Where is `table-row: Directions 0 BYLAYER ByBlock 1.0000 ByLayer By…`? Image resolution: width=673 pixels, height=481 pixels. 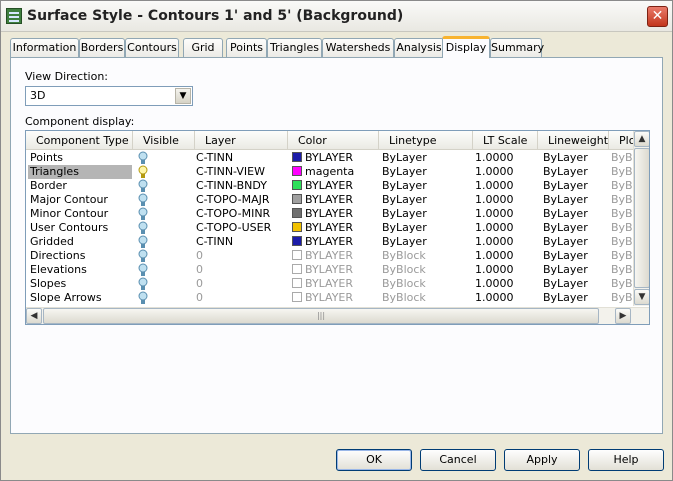 table-row: Directions 0 BYLAYER ByBlock 1.0000 ByLayer By… is located at coordinates (329, 256).